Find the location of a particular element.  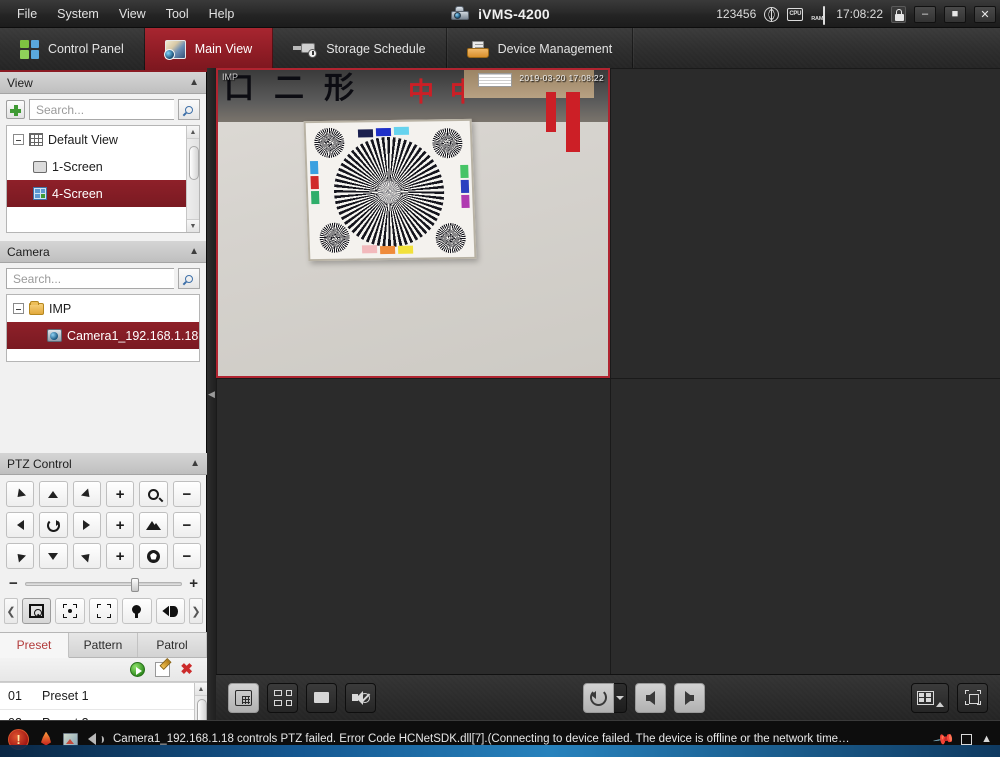

start-all-live-view-button is located at coordinates (598, 697).